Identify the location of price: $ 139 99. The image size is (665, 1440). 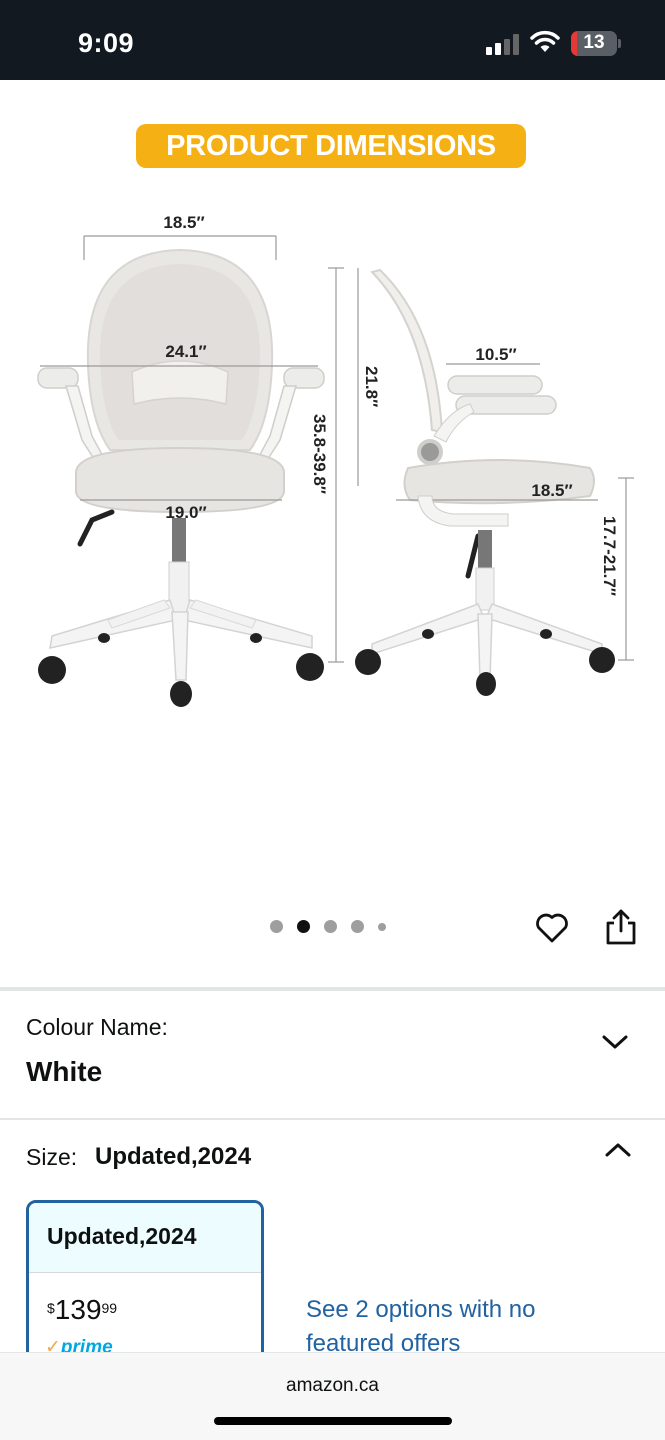
(82, 1310).